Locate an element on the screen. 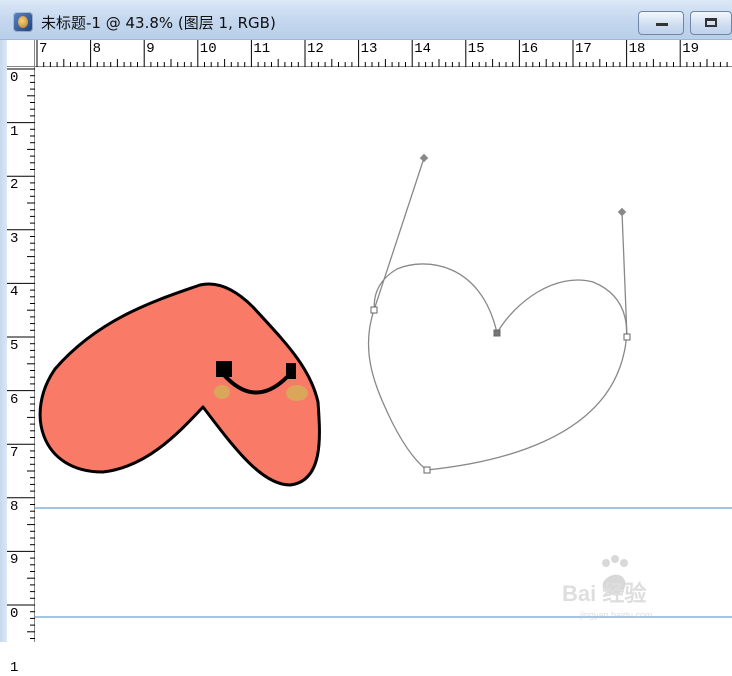 Image resolution: width=732 pixels, height=676 pixels. ruler-label: 4 is located at coordinates (14, 292).